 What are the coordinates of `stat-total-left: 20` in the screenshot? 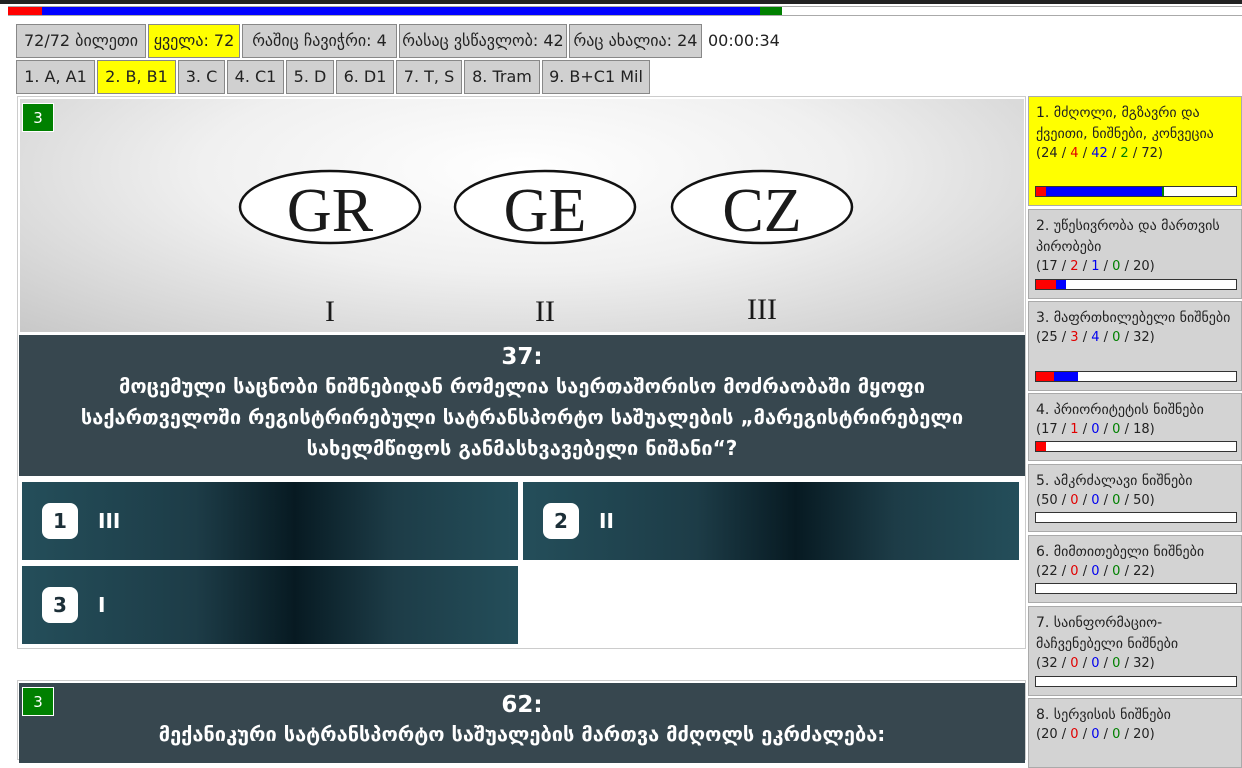 It's located at (1049, 734).